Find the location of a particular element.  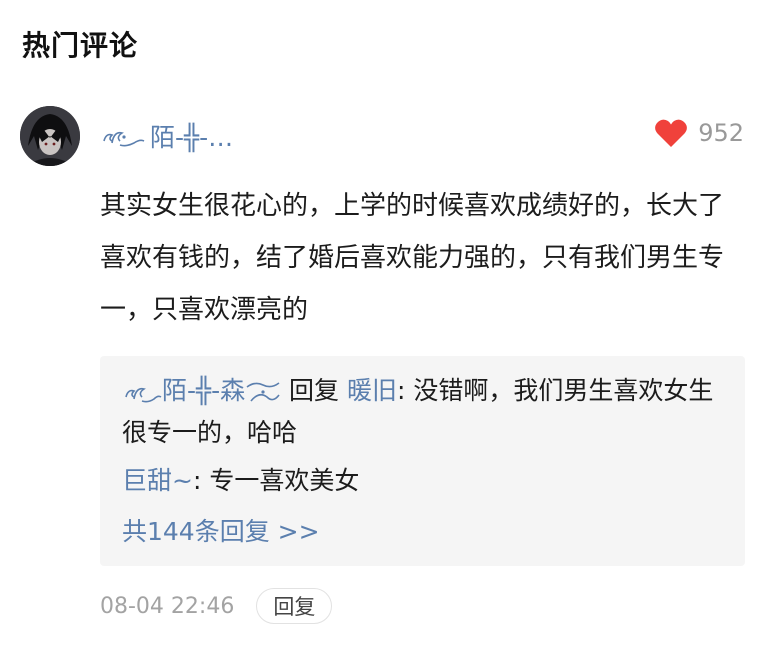

avatar-image is located at coordinates (50, 136).